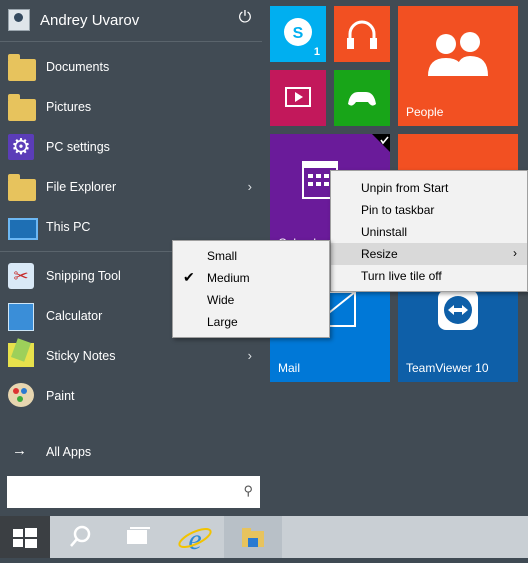 The height and width of the screenshot is (563, 528). I want to click on menu-item-label: Pin to taskbar, so click(398, 210).